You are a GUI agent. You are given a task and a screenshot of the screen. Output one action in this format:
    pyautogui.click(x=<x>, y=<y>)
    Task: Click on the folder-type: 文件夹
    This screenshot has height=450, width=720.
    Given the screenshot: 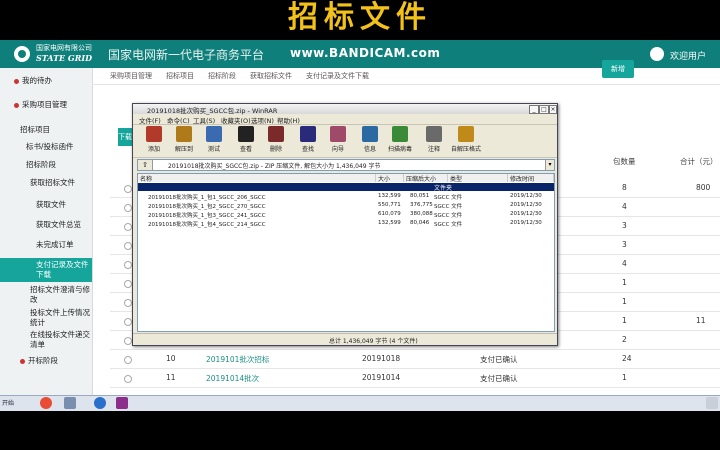 What is the action you would take?
    pyautogui.click(x=443, y=188)
    